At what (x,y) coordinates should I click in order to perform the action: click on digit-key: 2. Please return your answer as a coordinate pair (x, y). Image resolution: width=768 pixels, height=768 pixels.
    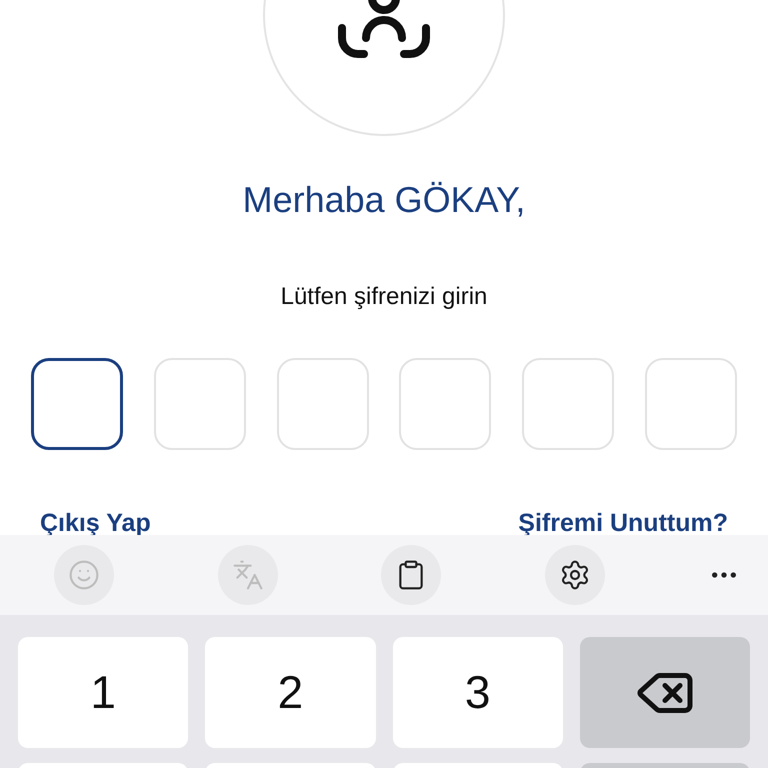
    Looking at the image, I should click on (290, 692).